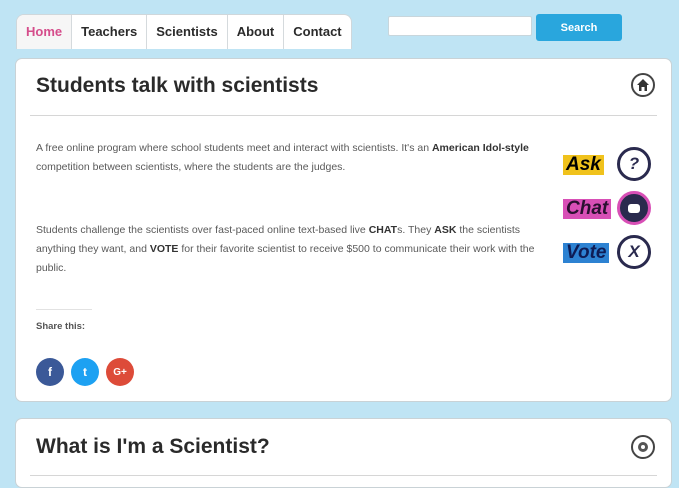  What do you see at coordinates (643, 447) in the screenshot?
I see `info-icon` at bounding box center [643, 447].